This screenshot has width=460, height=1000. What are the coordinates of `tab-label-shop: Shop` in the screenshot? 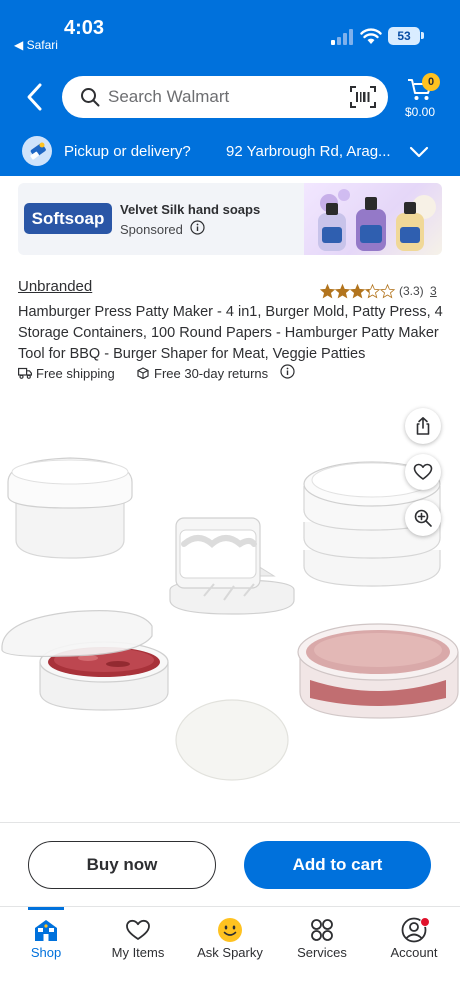 It's located at (46, 952).